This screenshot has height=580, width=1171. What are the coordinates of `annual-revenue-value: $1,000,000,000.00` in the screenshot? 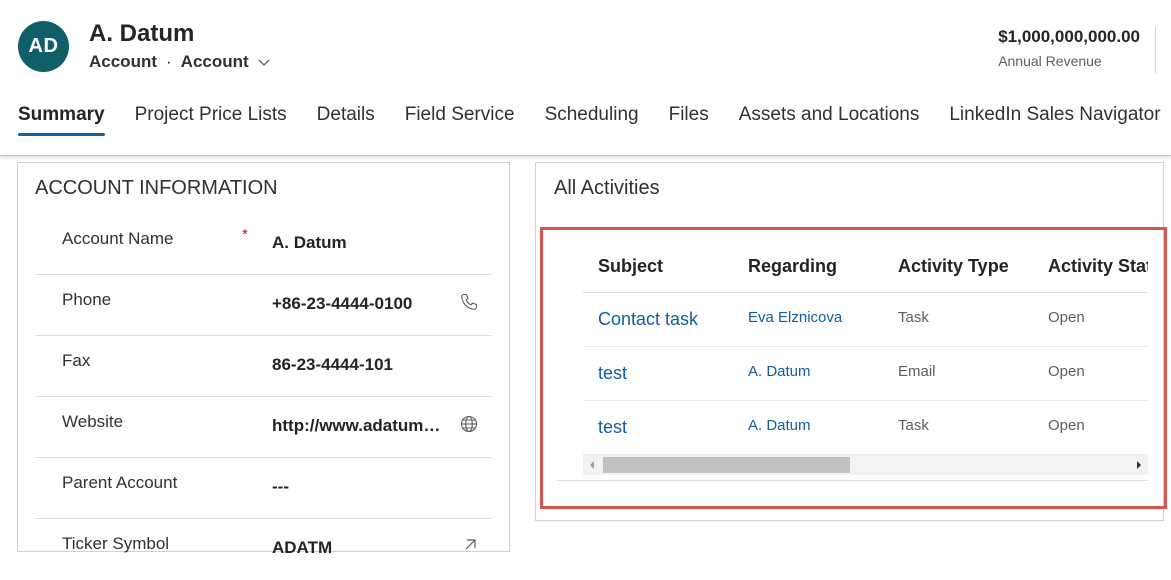 It's located at (1069, 36).